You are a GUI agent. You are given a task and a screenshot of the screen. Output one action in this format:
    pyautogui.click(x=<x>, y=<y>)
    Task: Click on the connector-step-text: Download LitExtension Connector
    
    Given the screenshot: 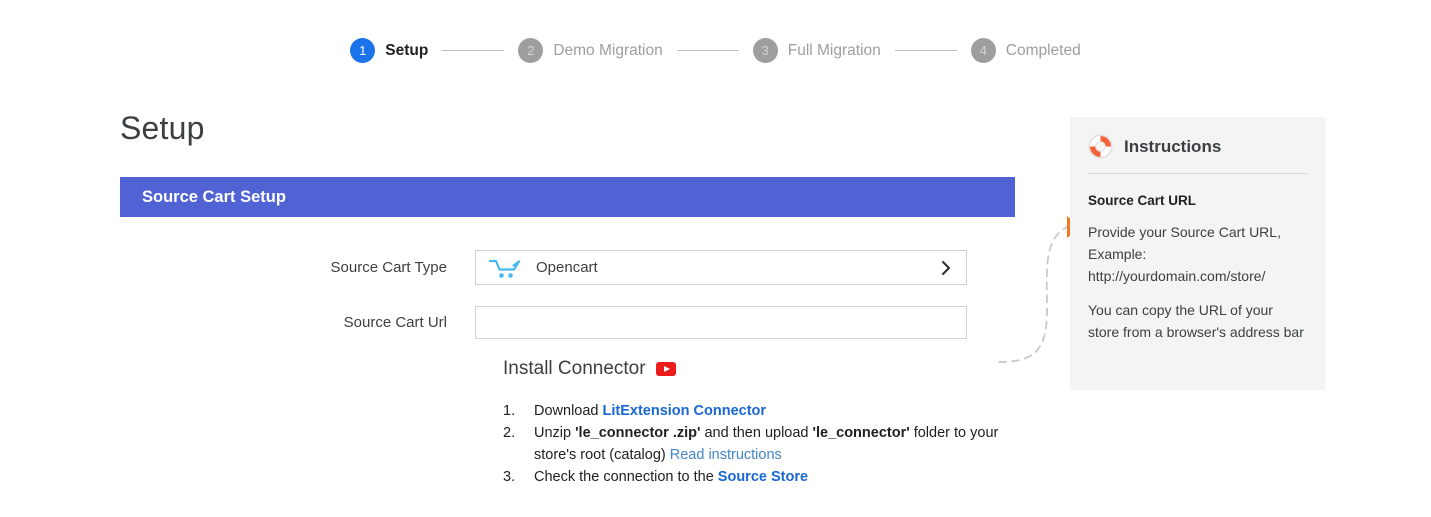 What is the action you would take?
    pyautogui.click(x=778, y=411)
    